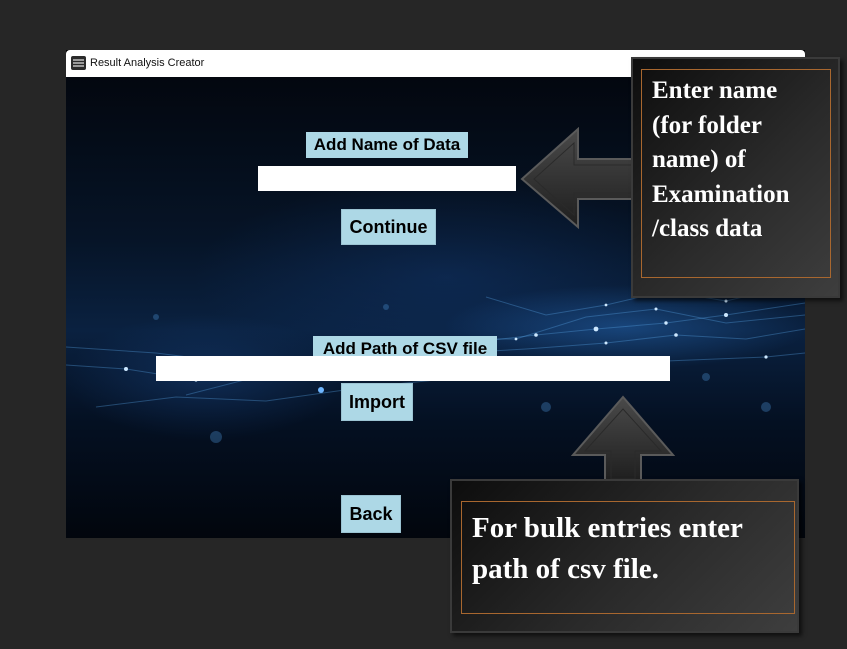 The image size is (847, 649). What do you see at coordinates (147, 63) in the screenshot?
I see `window-title: Result Analysis Creator` at bounding box center [147, 63].